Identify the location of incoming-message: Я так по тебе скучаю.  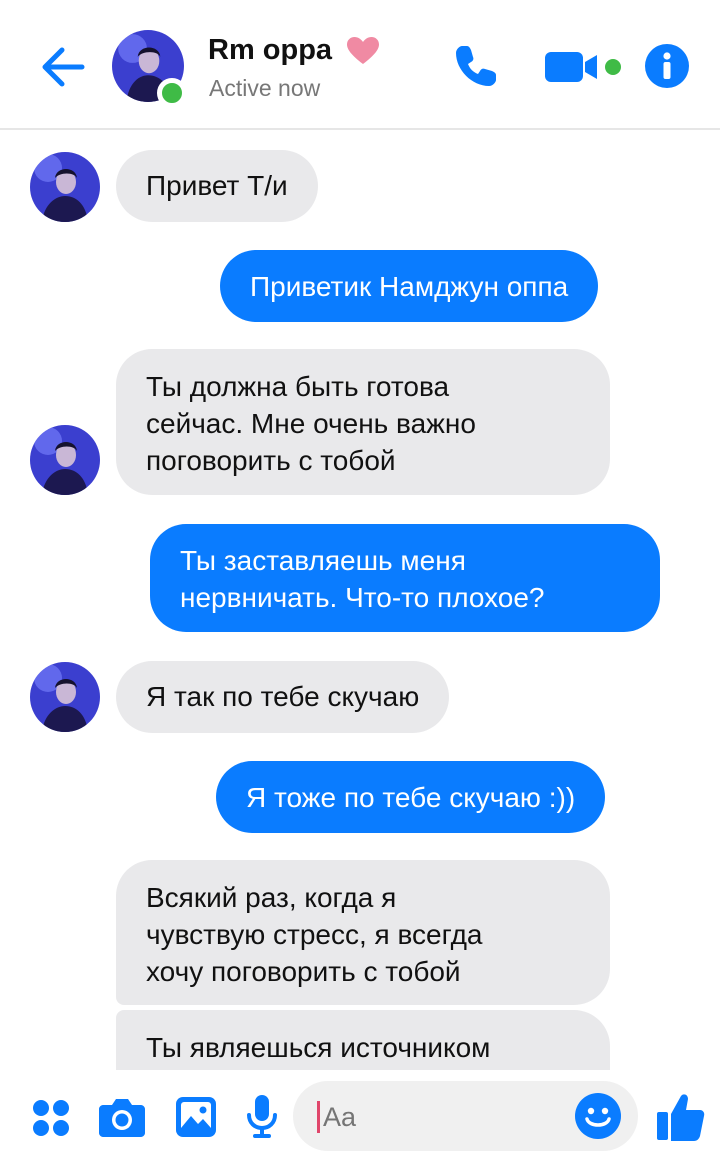
(283, 697).